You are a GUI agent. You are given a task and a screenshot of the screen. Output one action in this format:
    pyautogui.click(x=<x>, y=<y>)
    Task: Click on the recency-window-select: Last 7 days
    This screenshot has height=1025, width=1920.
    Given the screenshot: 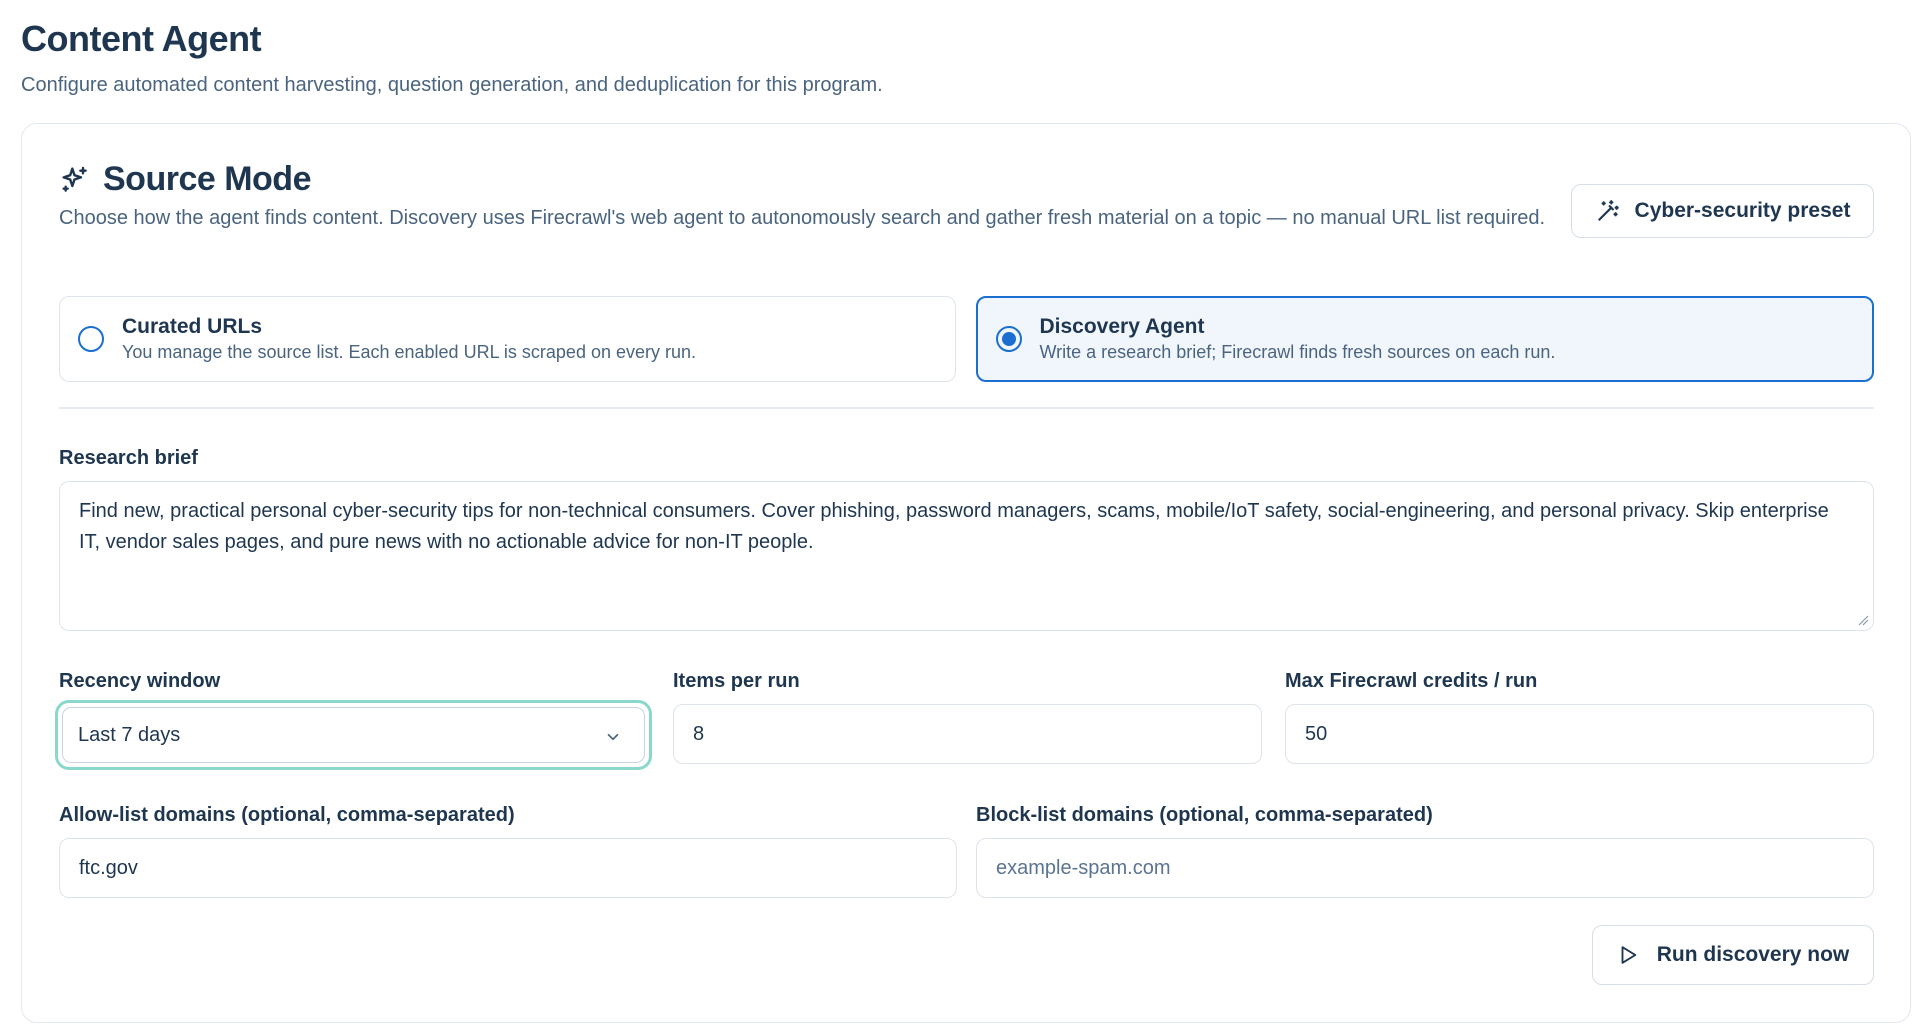 What is the action you would take?
    pyautogui.click(x=353, y=735)
    